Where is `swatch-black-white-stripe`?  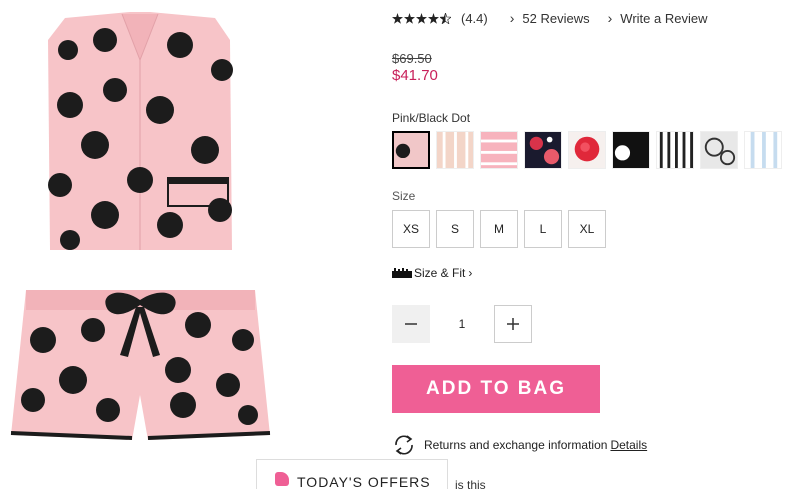
swatch-black-white-stripe is located at coordinates (675, 150).